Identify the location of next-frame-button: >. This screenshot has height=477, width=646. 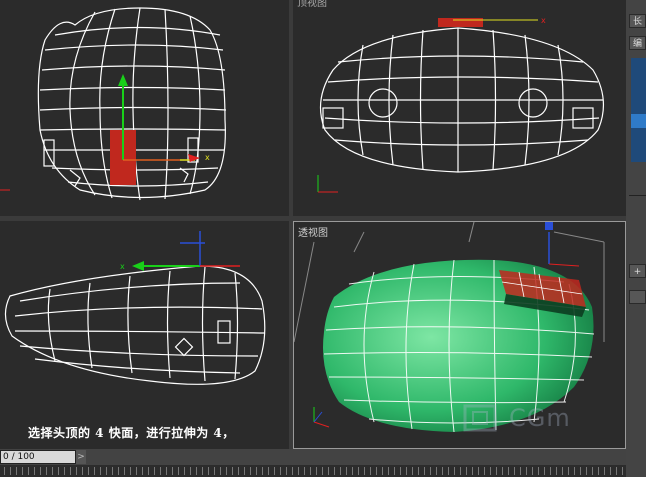
(81, 457).